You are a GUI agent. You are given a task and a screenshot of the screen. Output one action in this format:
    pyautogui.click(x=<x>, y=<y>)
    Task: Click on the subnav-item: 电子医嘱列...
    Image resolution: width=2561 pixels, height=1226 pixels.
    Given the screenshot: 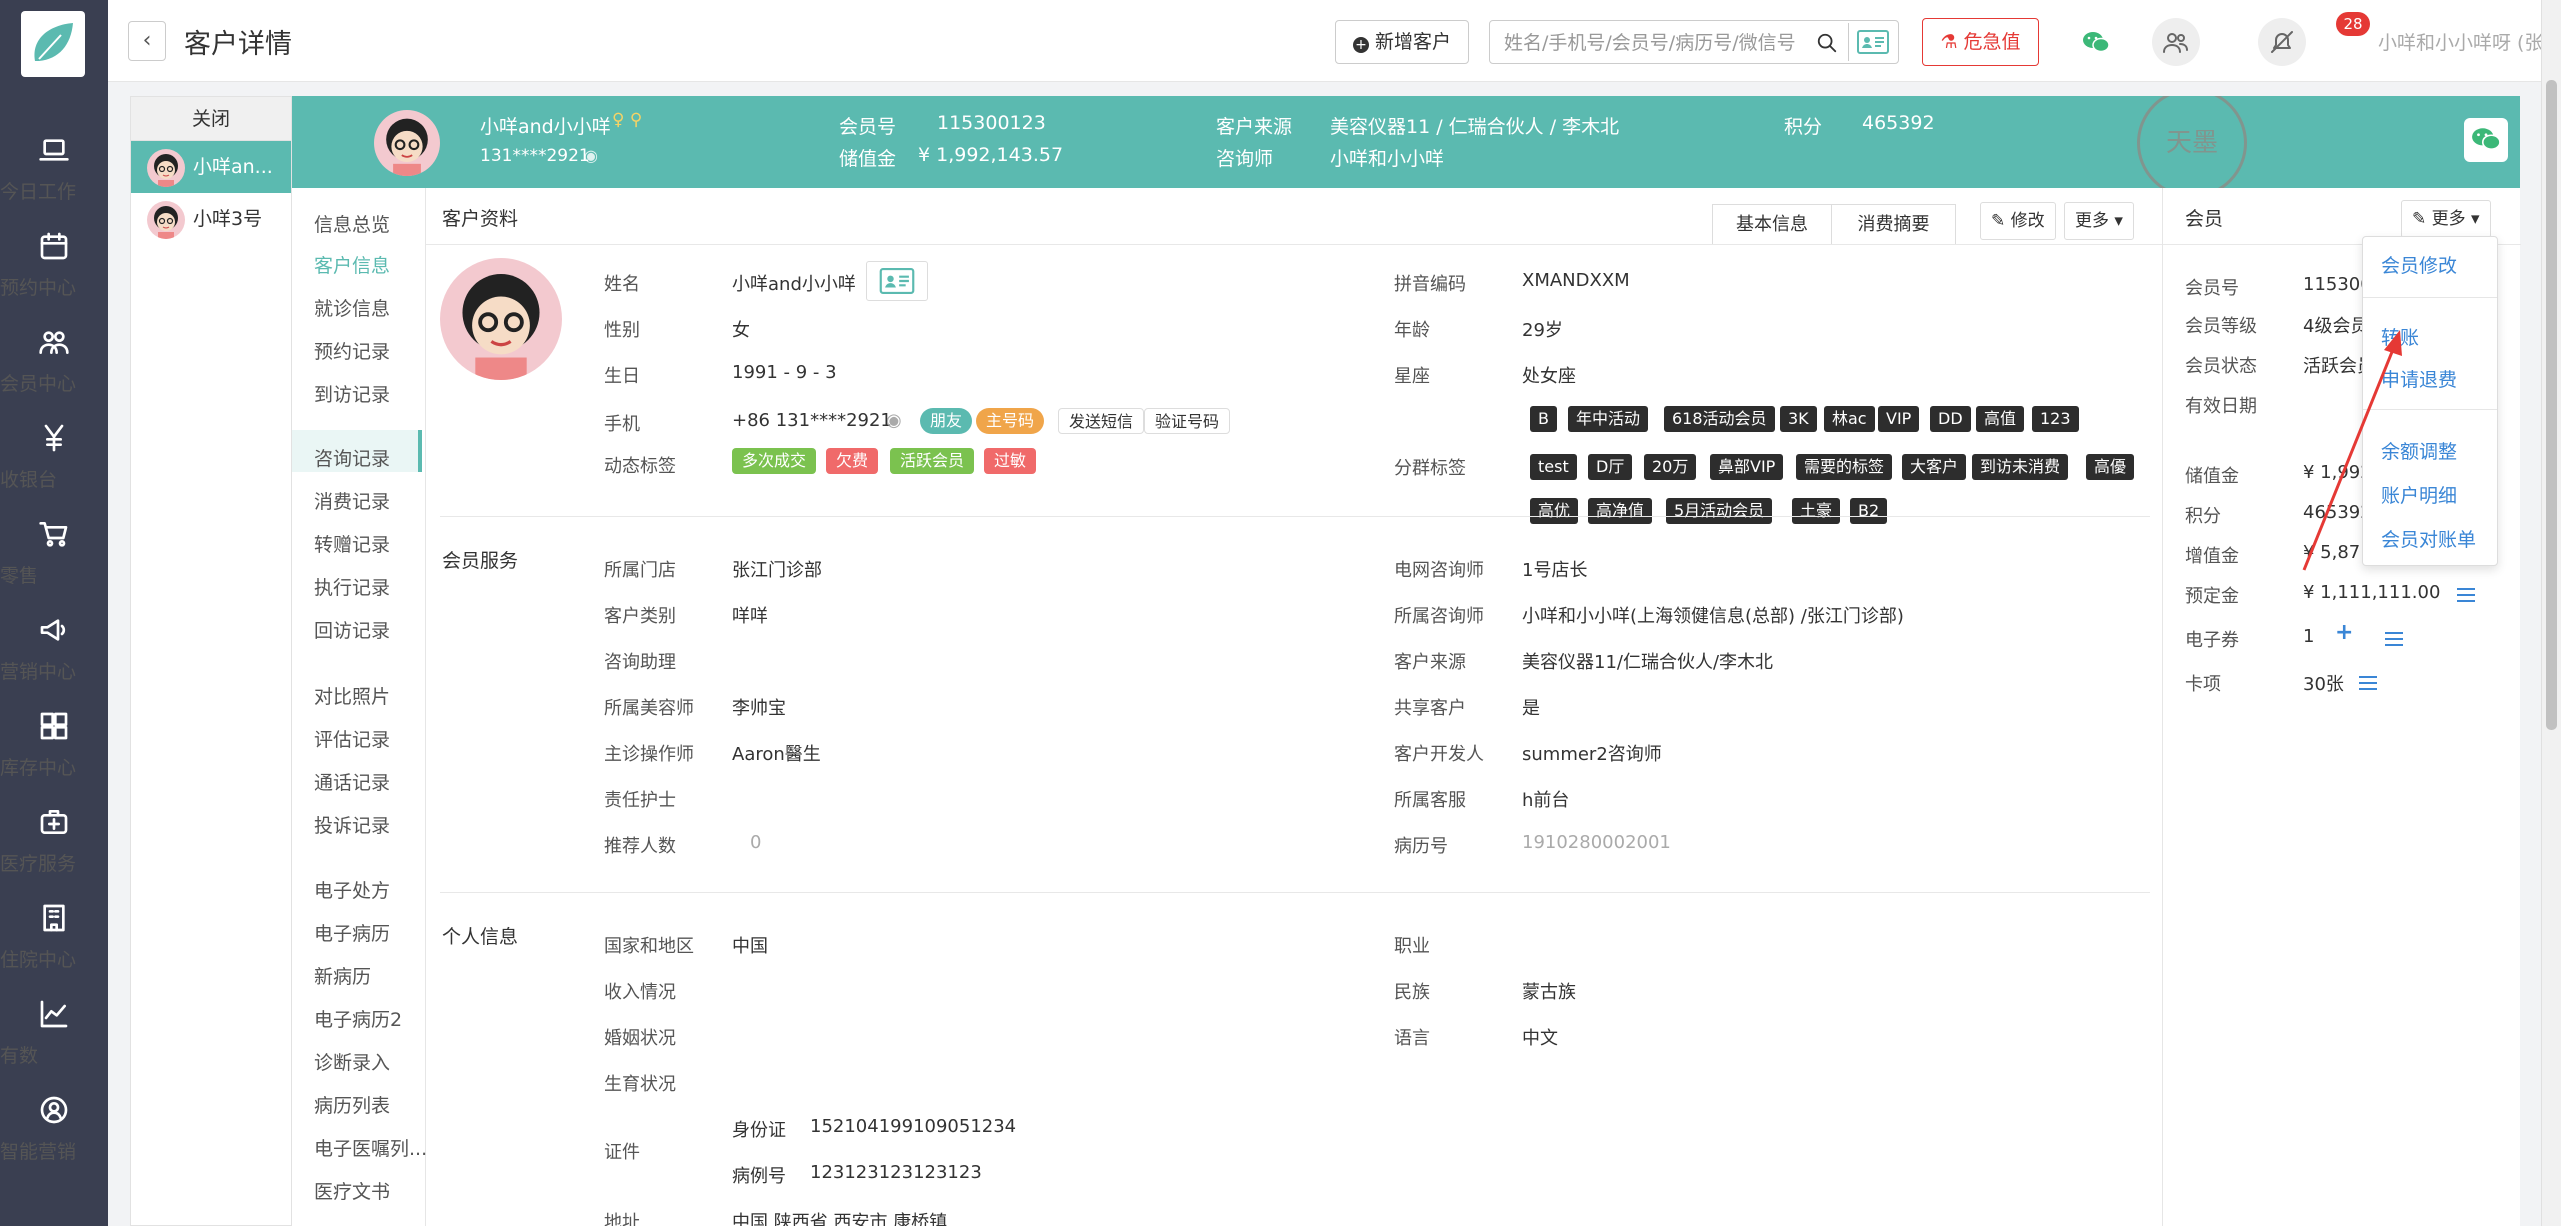 What is the action you would take?
    pyautogui.click(x=370, y=1147)
    